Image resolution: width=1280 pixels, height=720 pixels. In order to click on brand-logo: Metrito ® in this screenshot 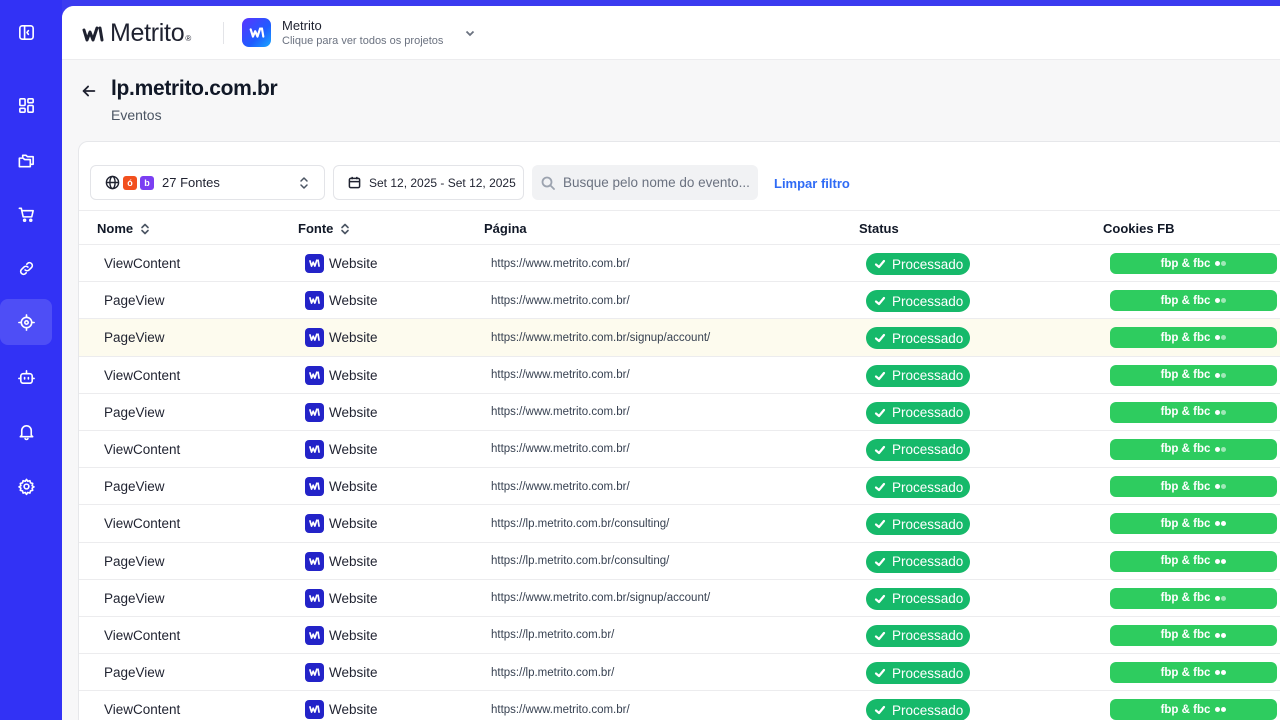, I will do `click(136, 33)`.